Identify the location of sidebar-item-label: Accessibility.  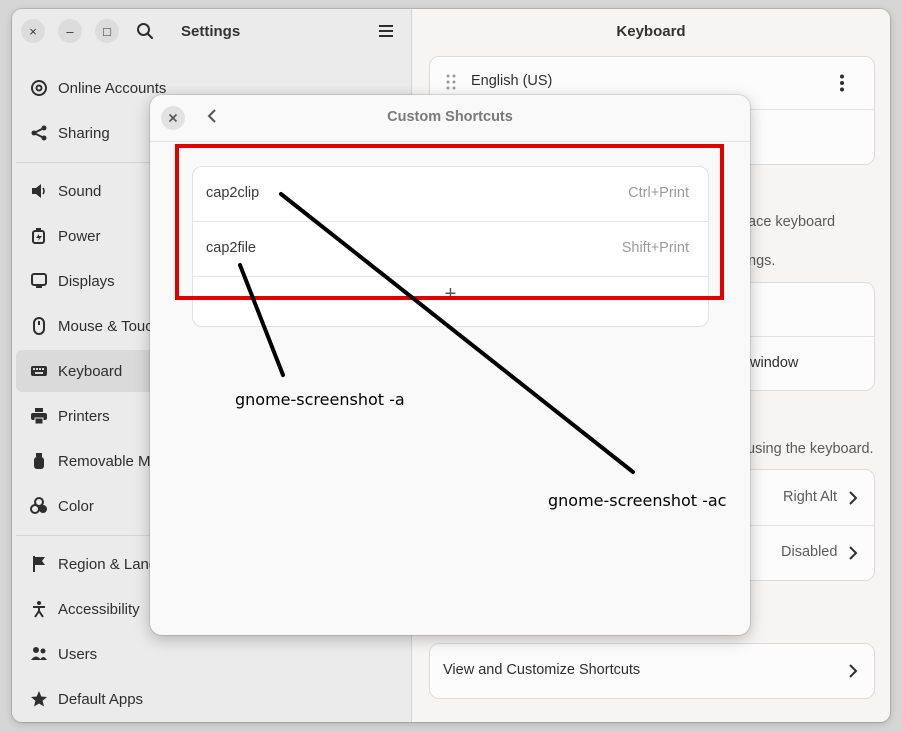
(99, 609).